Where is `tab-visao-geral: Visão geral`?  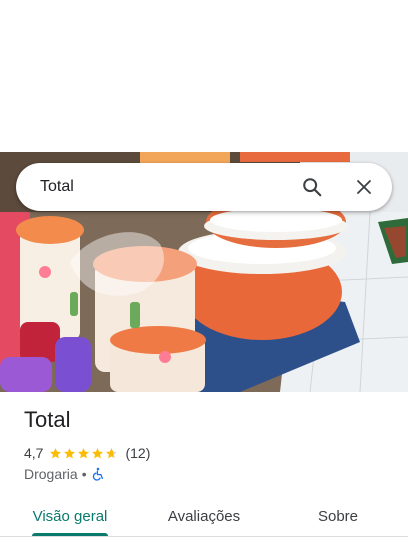 tab-visao-geral: Visão geral is located at coordinates (70, 516).